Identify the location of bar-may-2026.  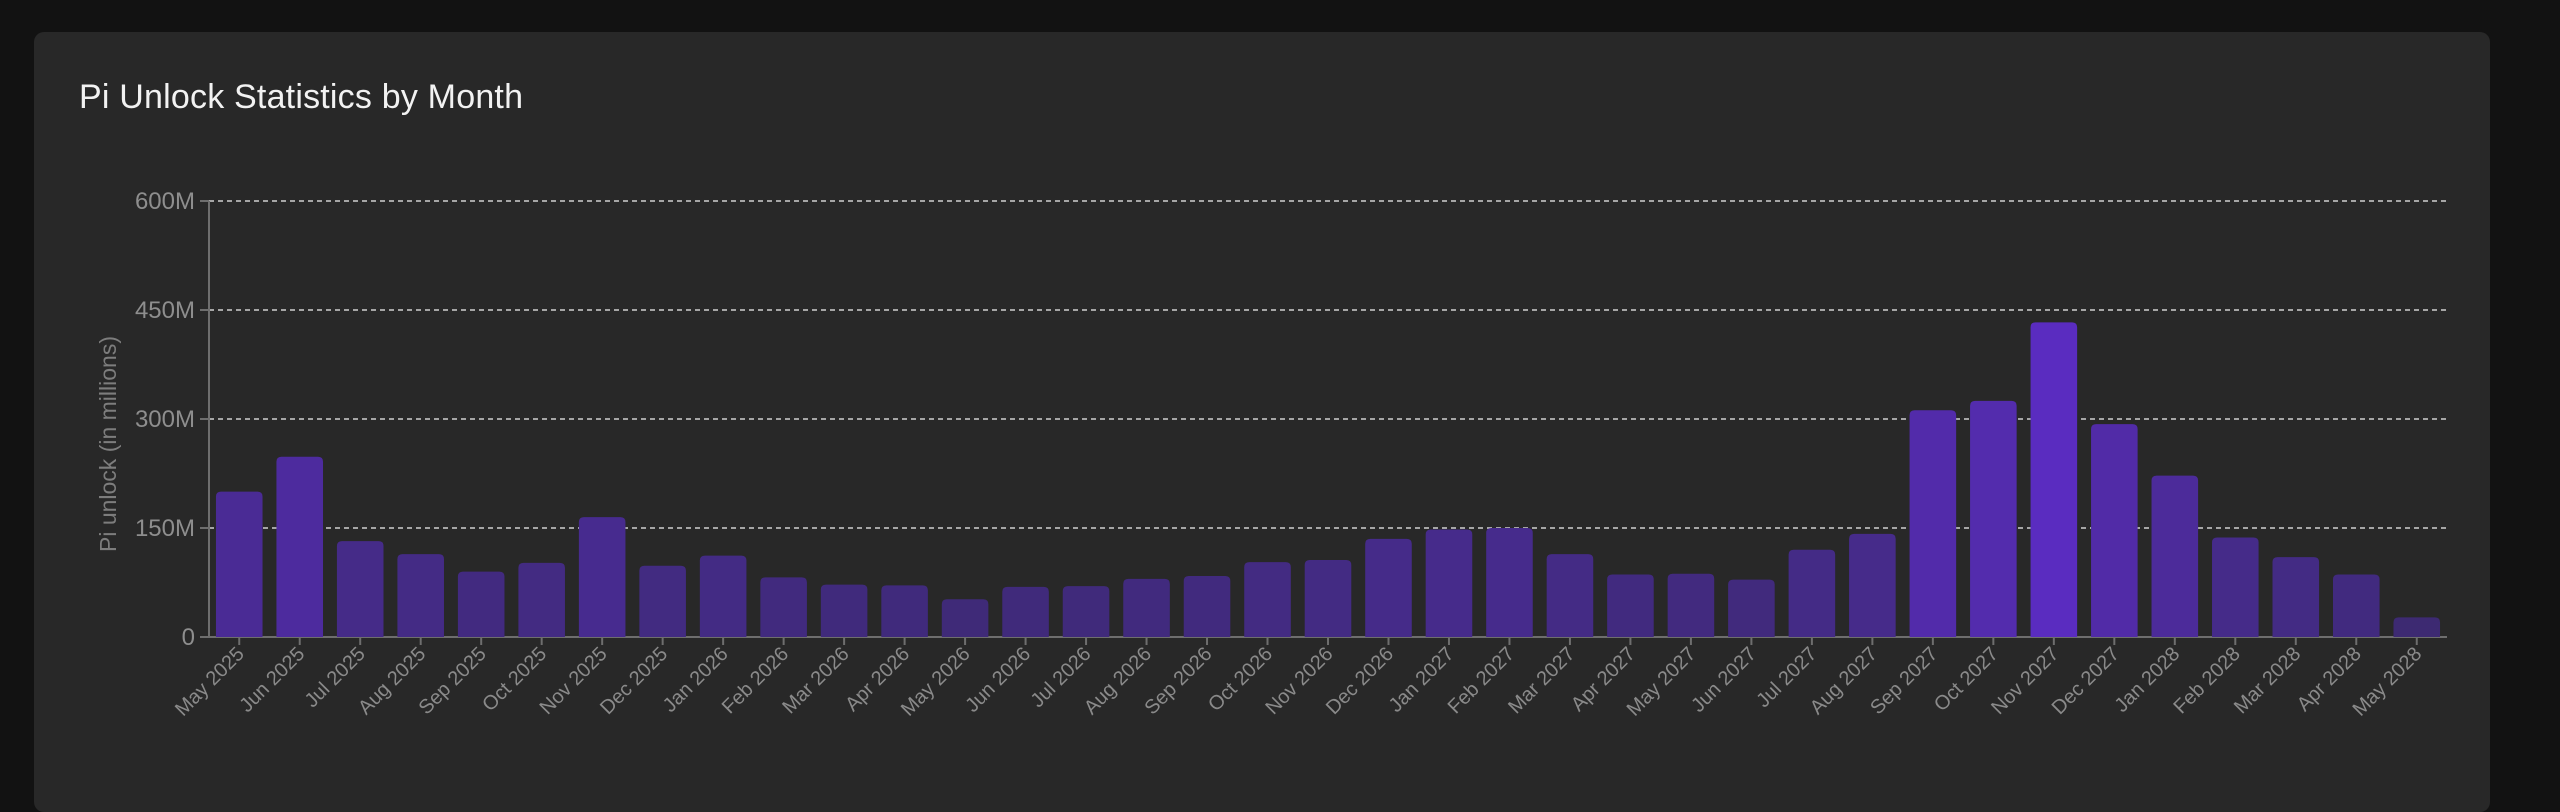
(965, 618).